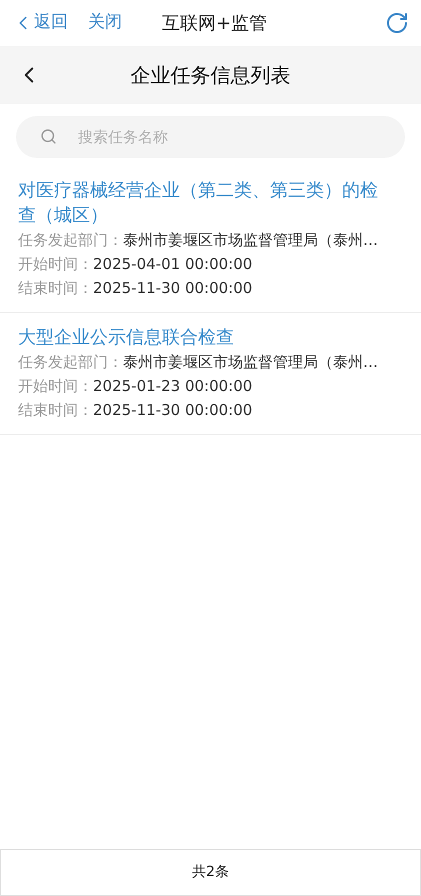 This screenshot has width=421, height=896. I want to click on app-title: 互联网+监管, so click(215, 24).